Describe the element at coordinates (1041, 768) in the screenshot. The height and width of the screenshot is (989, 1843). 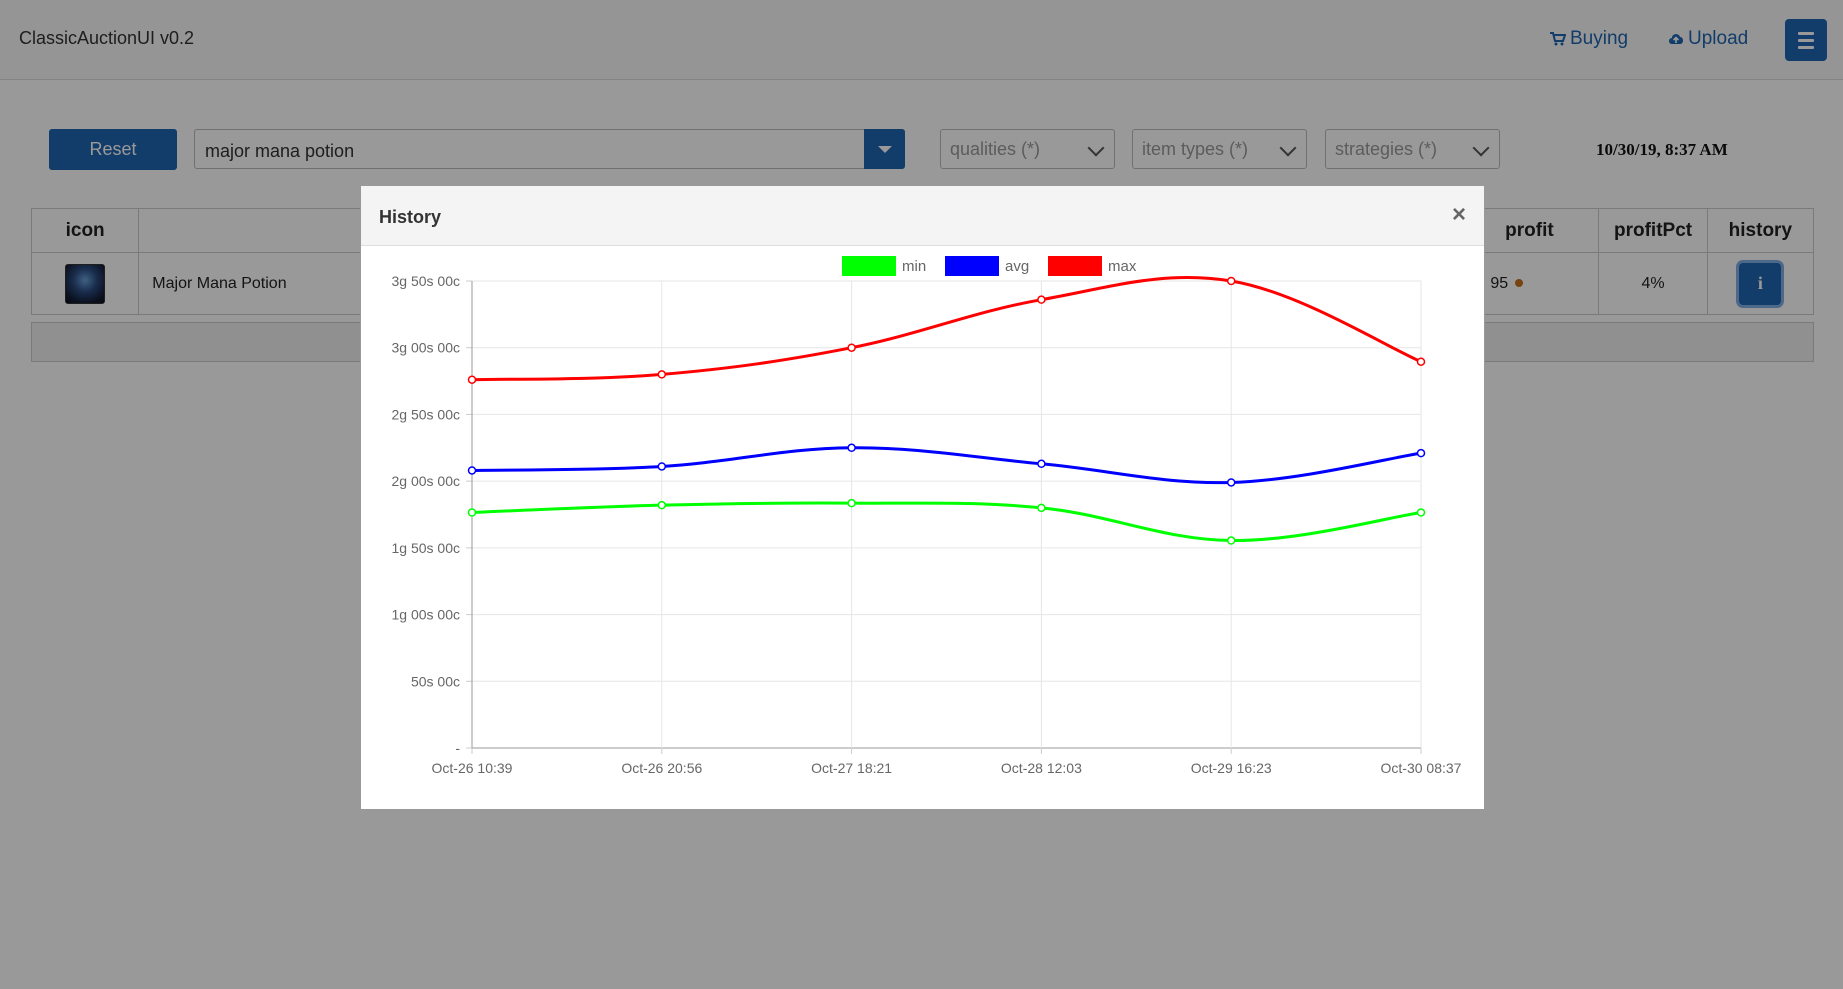
I see `x-tick-label: Oct-28 12:03` at that location.